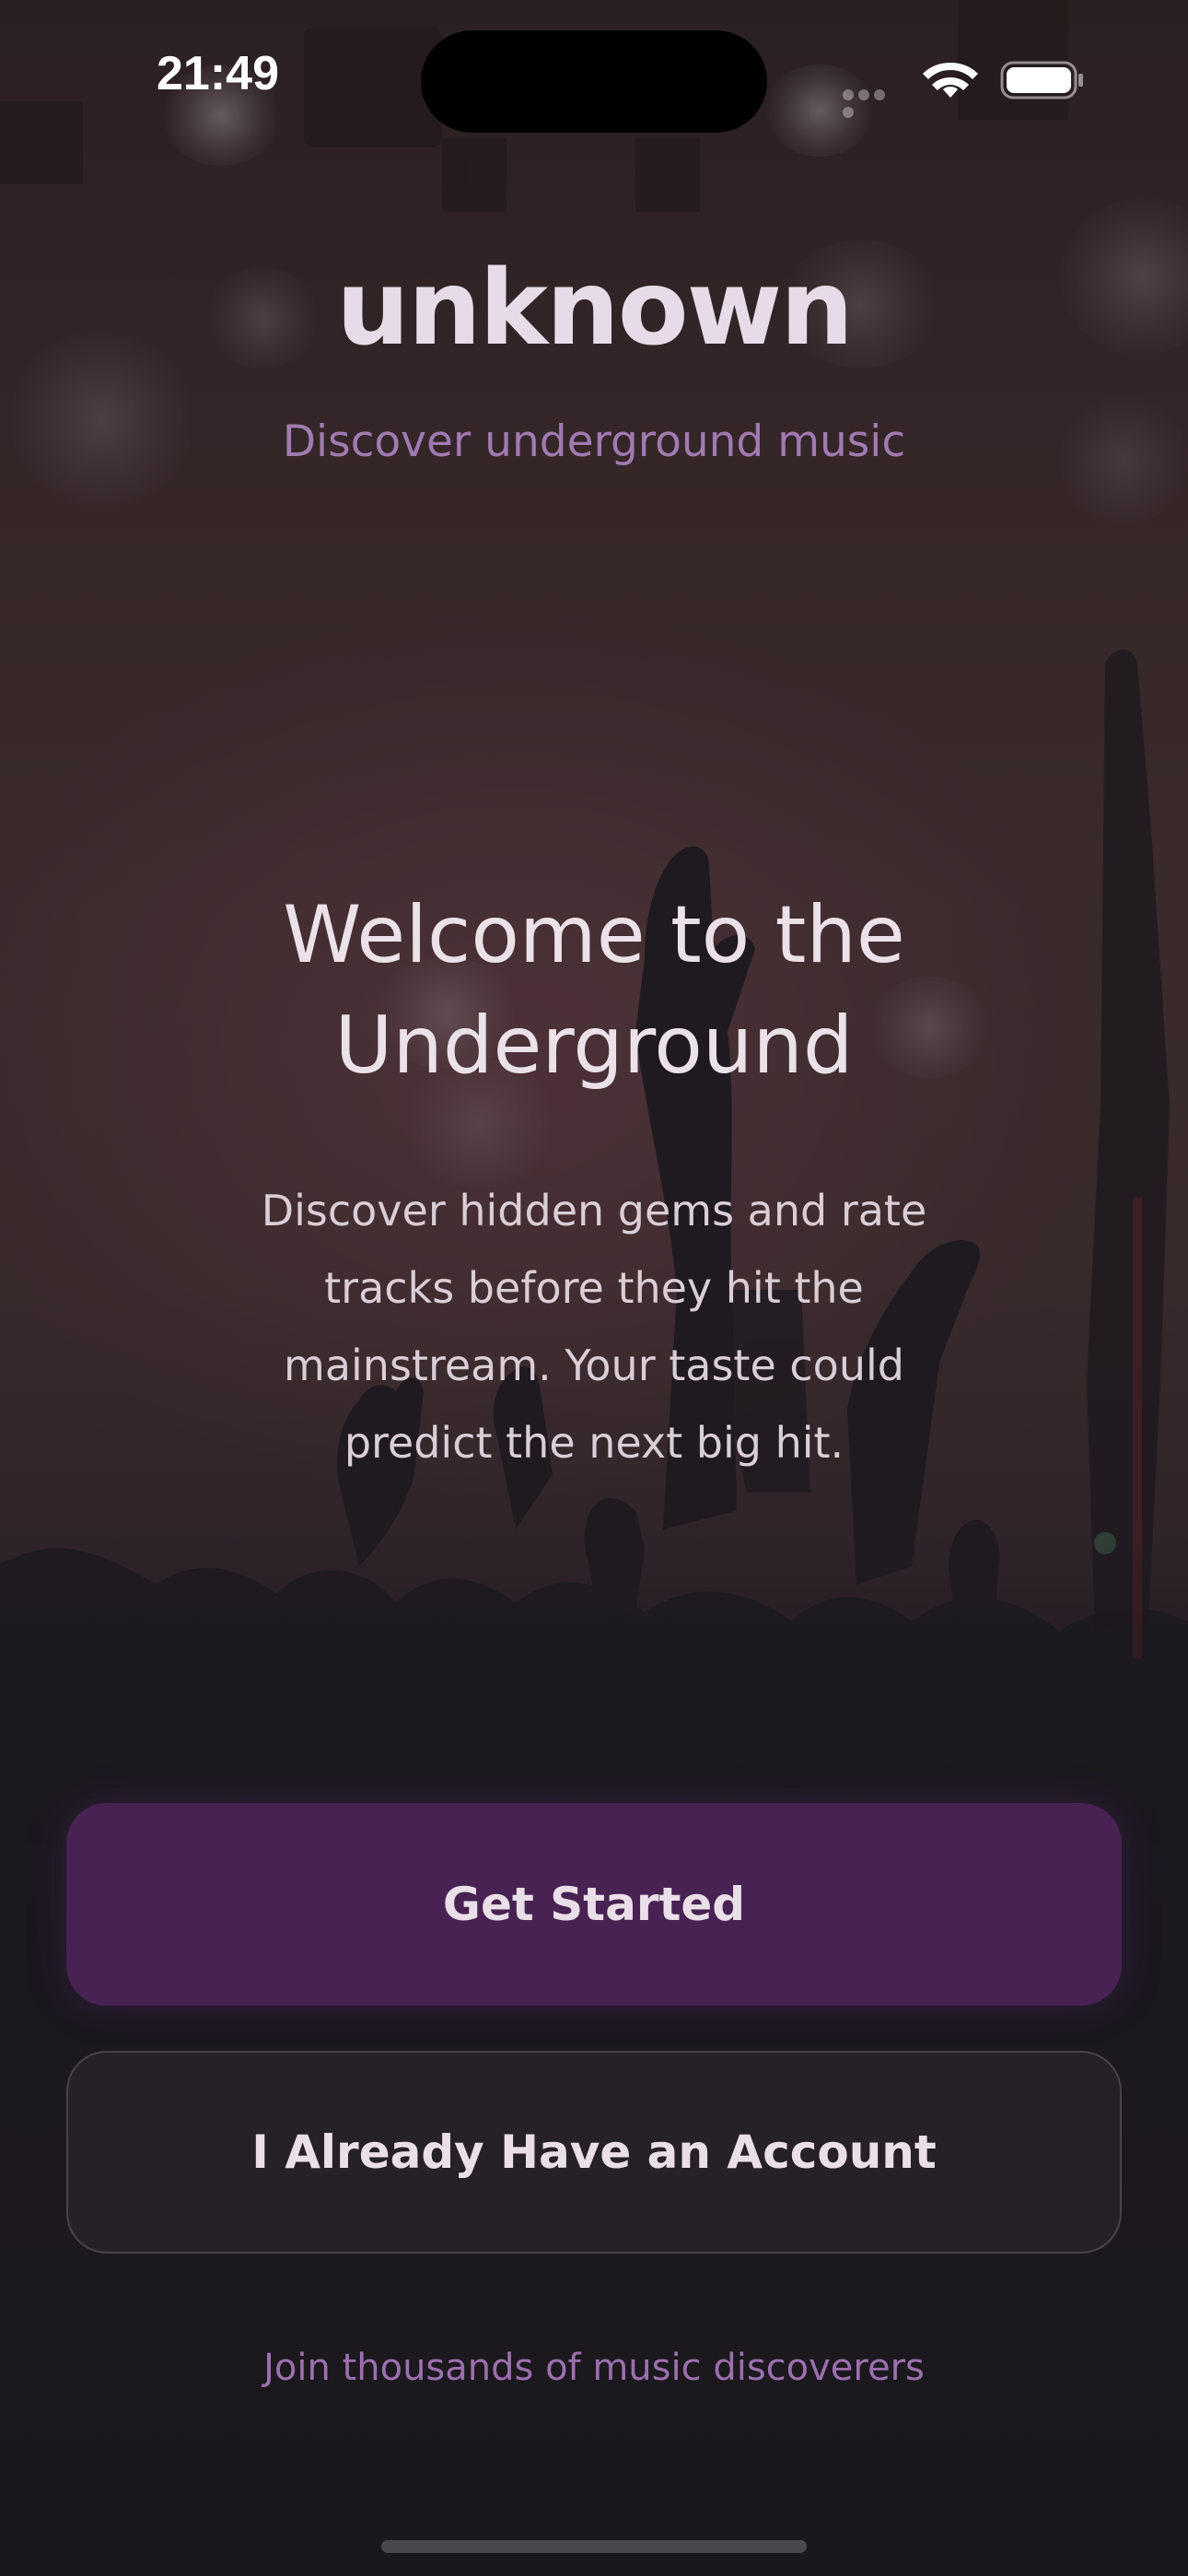 The height and width of the screenshot is (2576, 1188). I want to click on get-started-label: Get Started, so click(594, 1905).